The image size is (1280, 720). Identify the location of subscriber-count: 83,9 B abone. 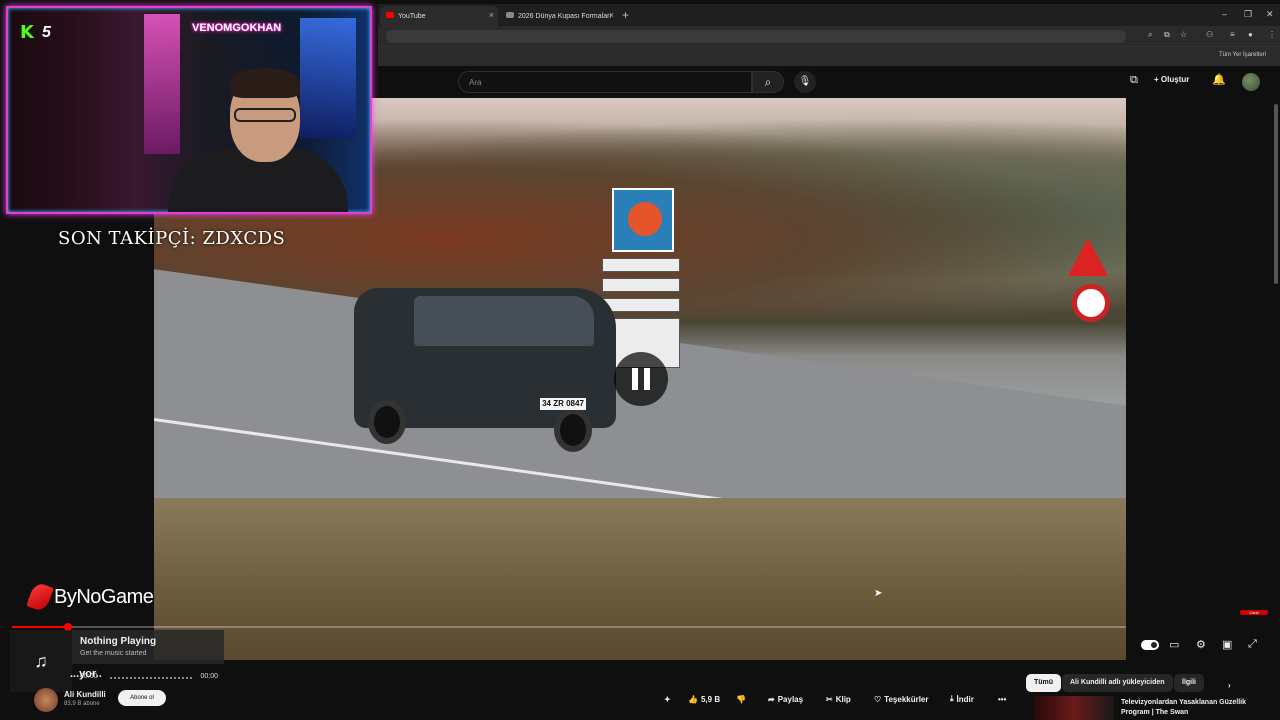
(82, 704).